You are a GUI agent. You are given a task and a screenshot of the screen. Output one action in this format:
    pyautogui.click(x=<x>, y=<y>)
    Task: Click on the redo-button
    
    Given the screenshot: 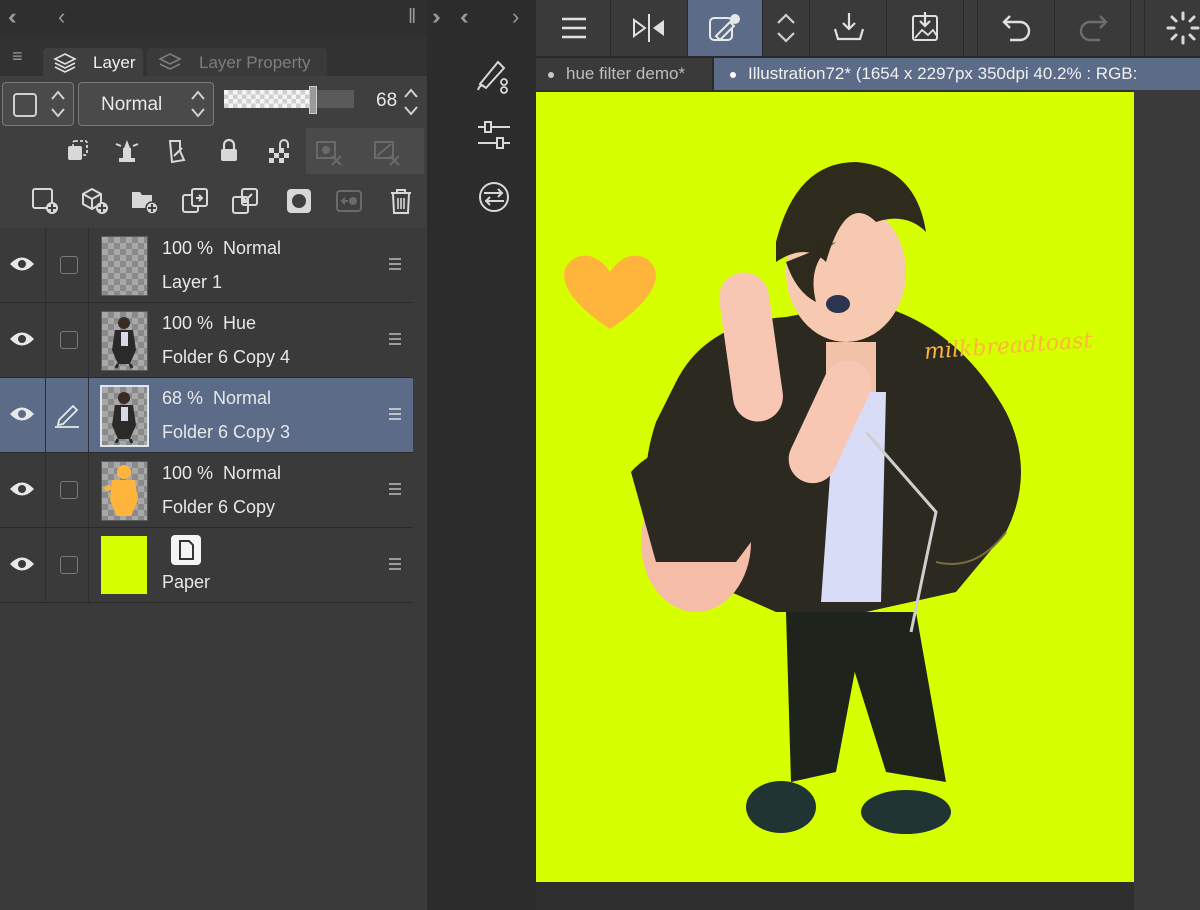 What is the action you would take?
    pyautogui.click(x=1092, y=28)
    